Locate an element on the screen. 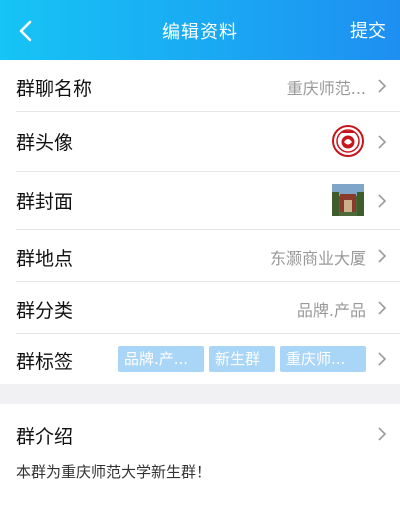 Image resolution: width=400 pixels, height=508 pixels. group-category-value: 品牌.产品 is located at coordinates (331, 310).